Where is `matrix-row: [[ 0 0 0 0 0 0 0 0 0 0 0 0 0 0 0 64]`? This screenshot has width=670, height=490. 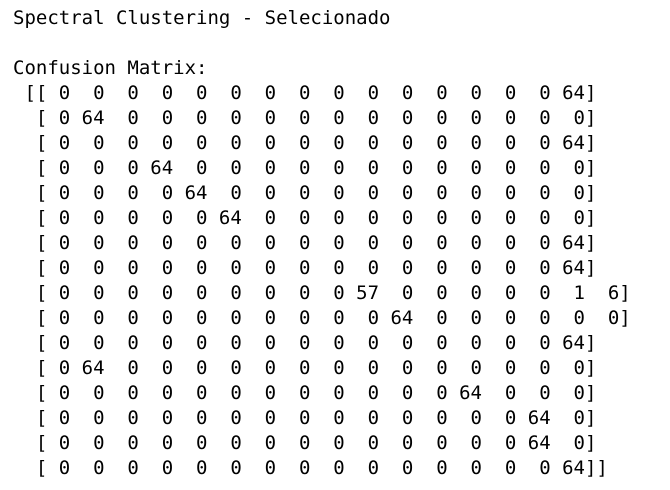
matrix-row: [[ 0 0 0 0 0 0 0 0 0 0 0 0 0 0 0 64] is located at coordinates (305, 93).